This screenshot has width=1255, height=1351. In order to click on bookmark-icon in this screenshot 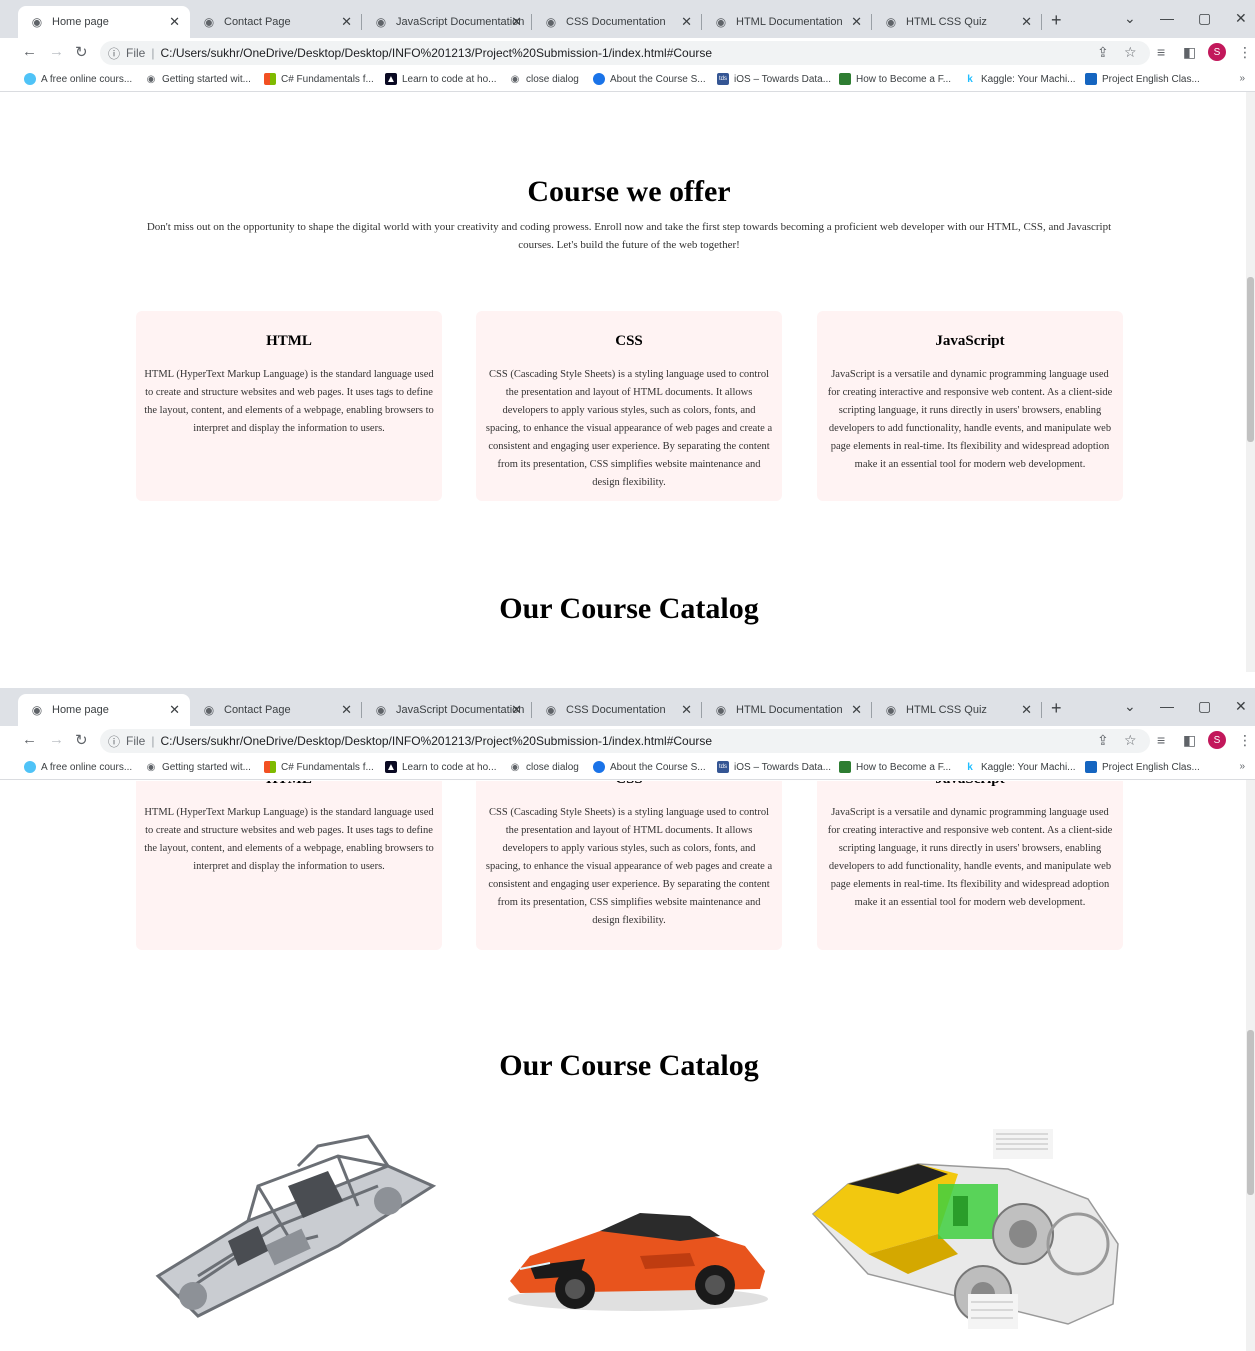, I will do `click(845, 767)`.